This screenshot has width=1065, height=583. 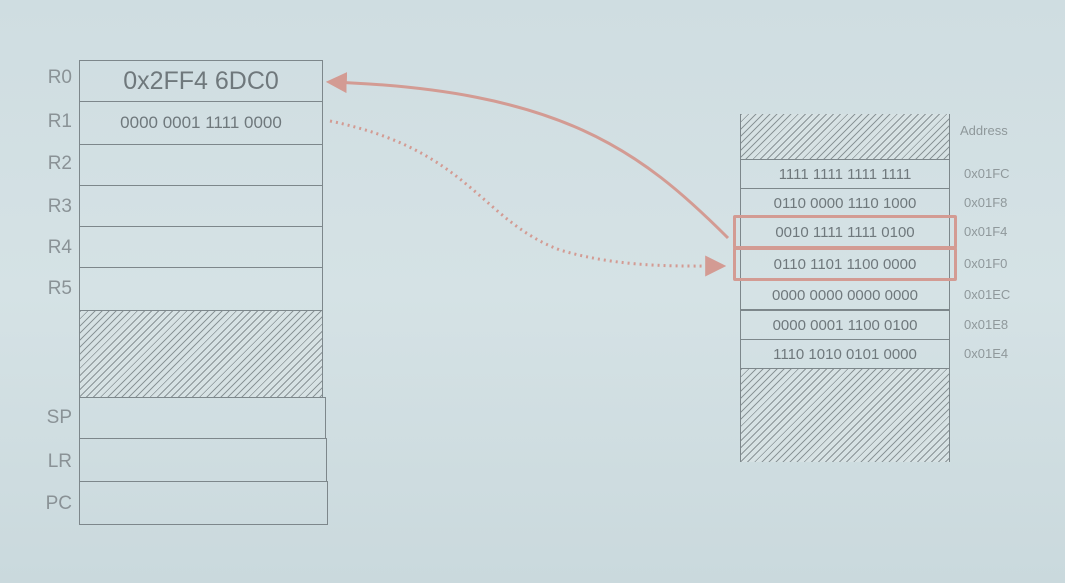 I want to click on arrows-layer, so click(x=527, y=174).